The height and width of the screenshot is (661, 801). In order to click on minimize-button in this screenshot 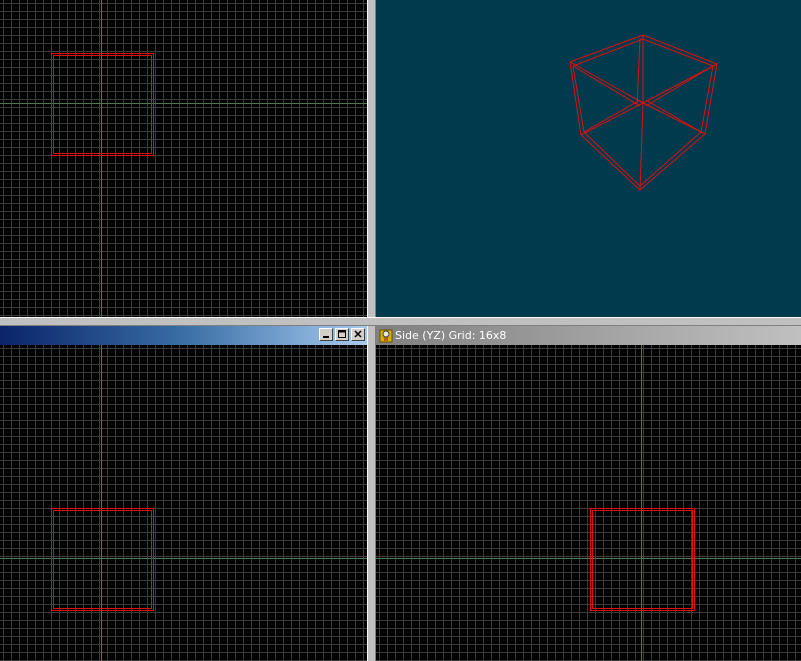, I will do `click(326, 334)`.